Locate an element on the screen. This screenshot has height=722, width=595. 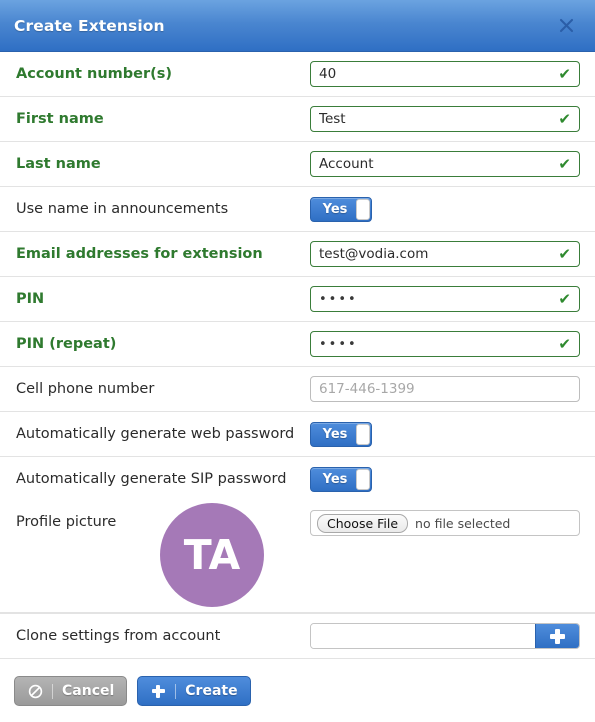
pin-value: •••• is located at coordinates (338, 299).